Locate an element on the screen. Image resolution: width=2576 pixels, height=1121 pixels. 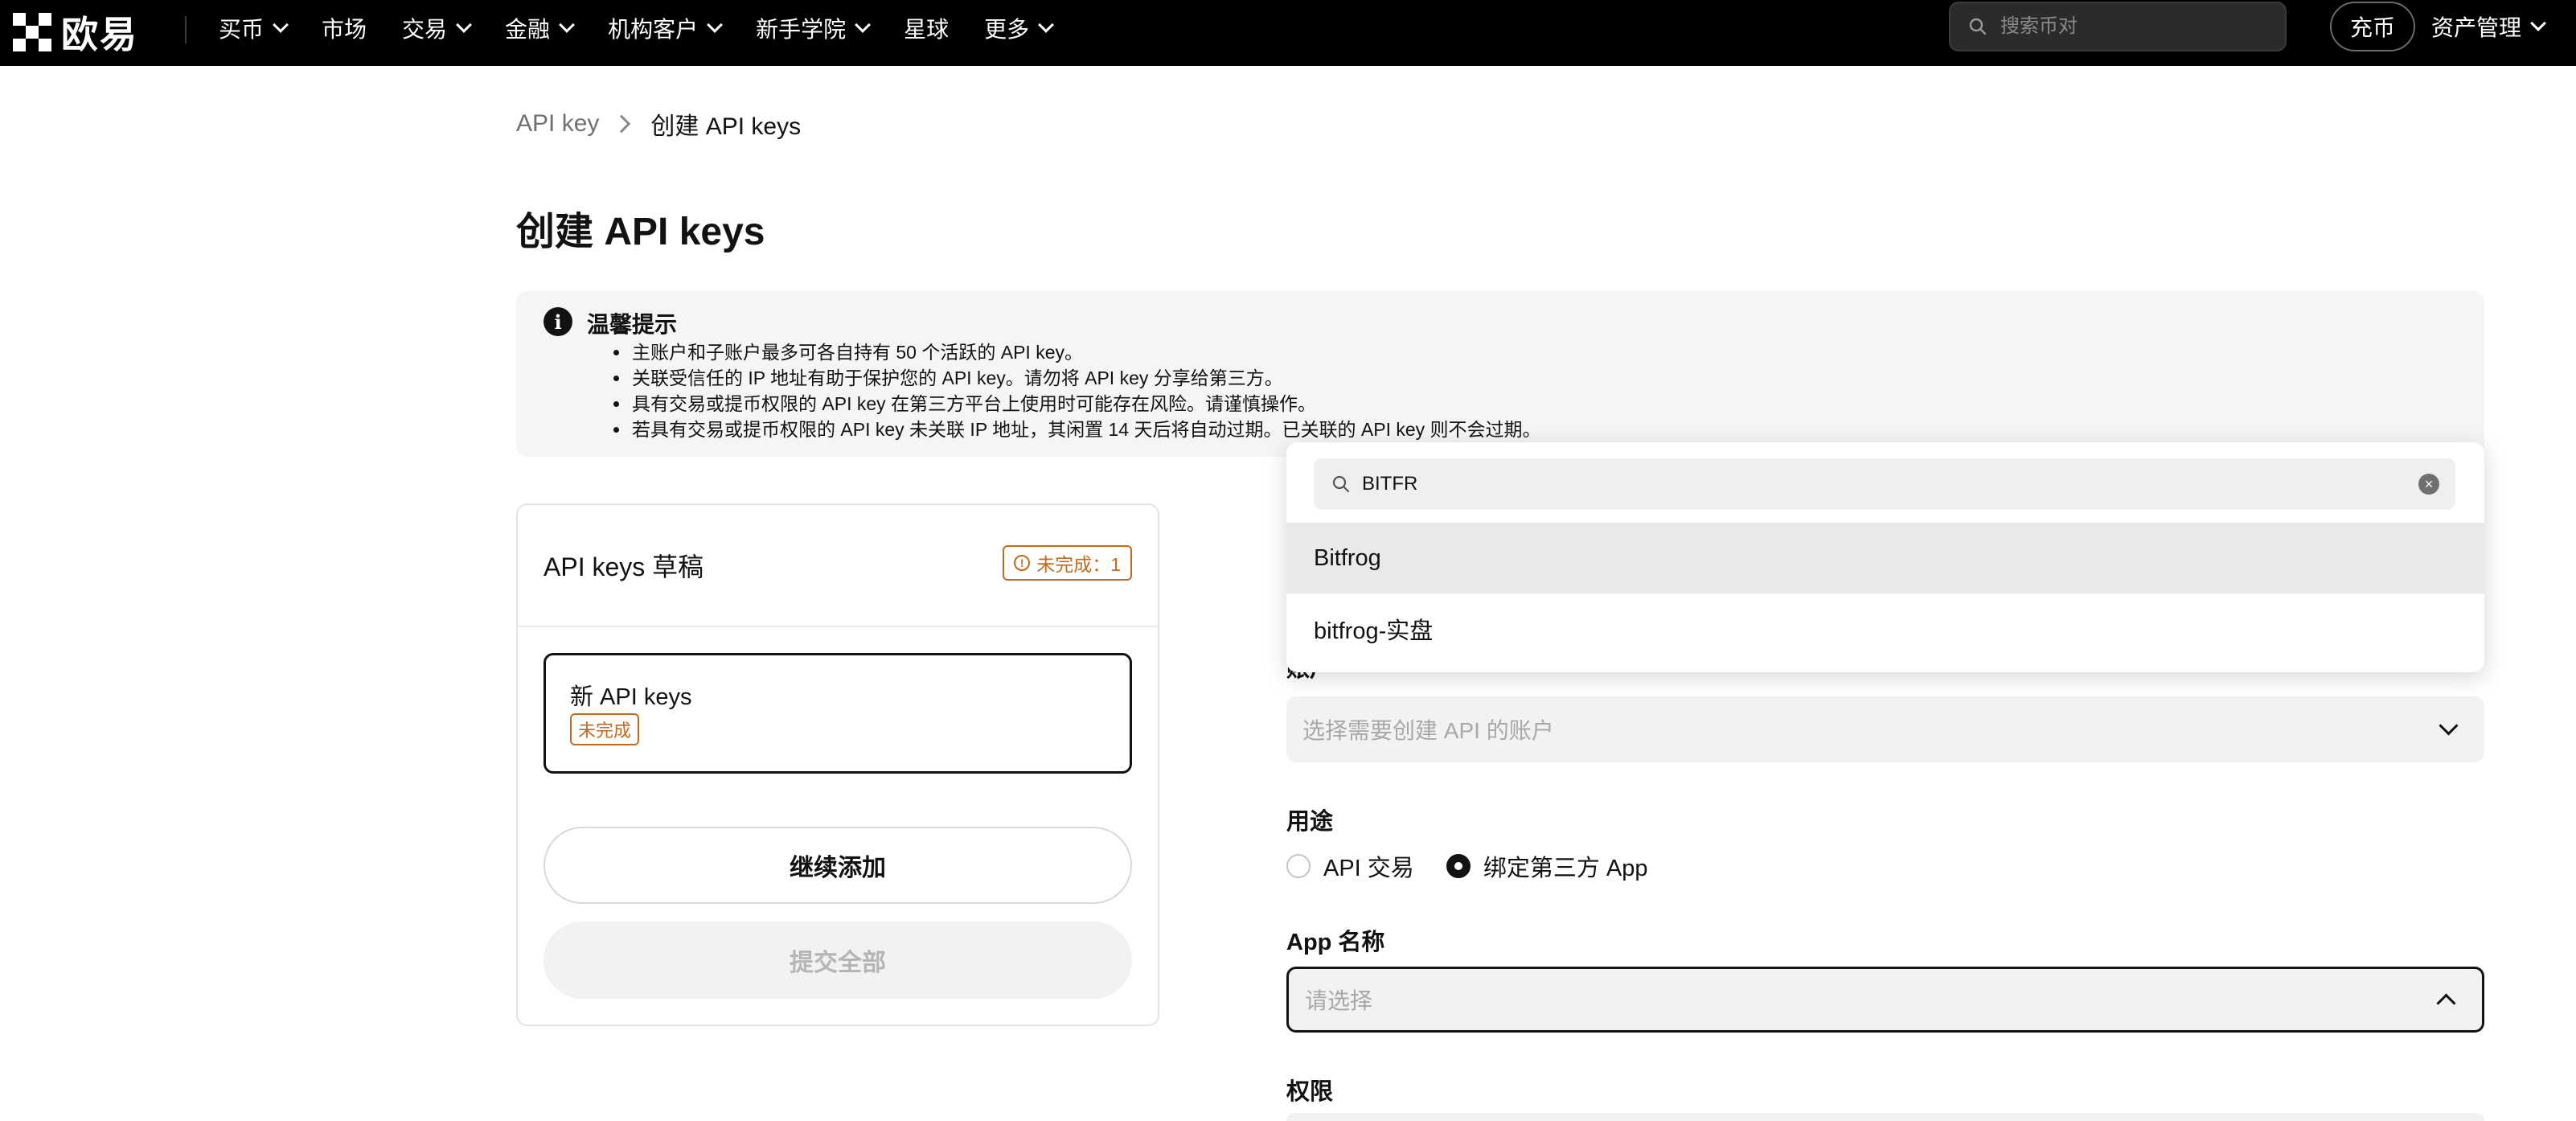
dropdown-option-bitfrog: Bitfrog is located at coordinates (1885, 558).